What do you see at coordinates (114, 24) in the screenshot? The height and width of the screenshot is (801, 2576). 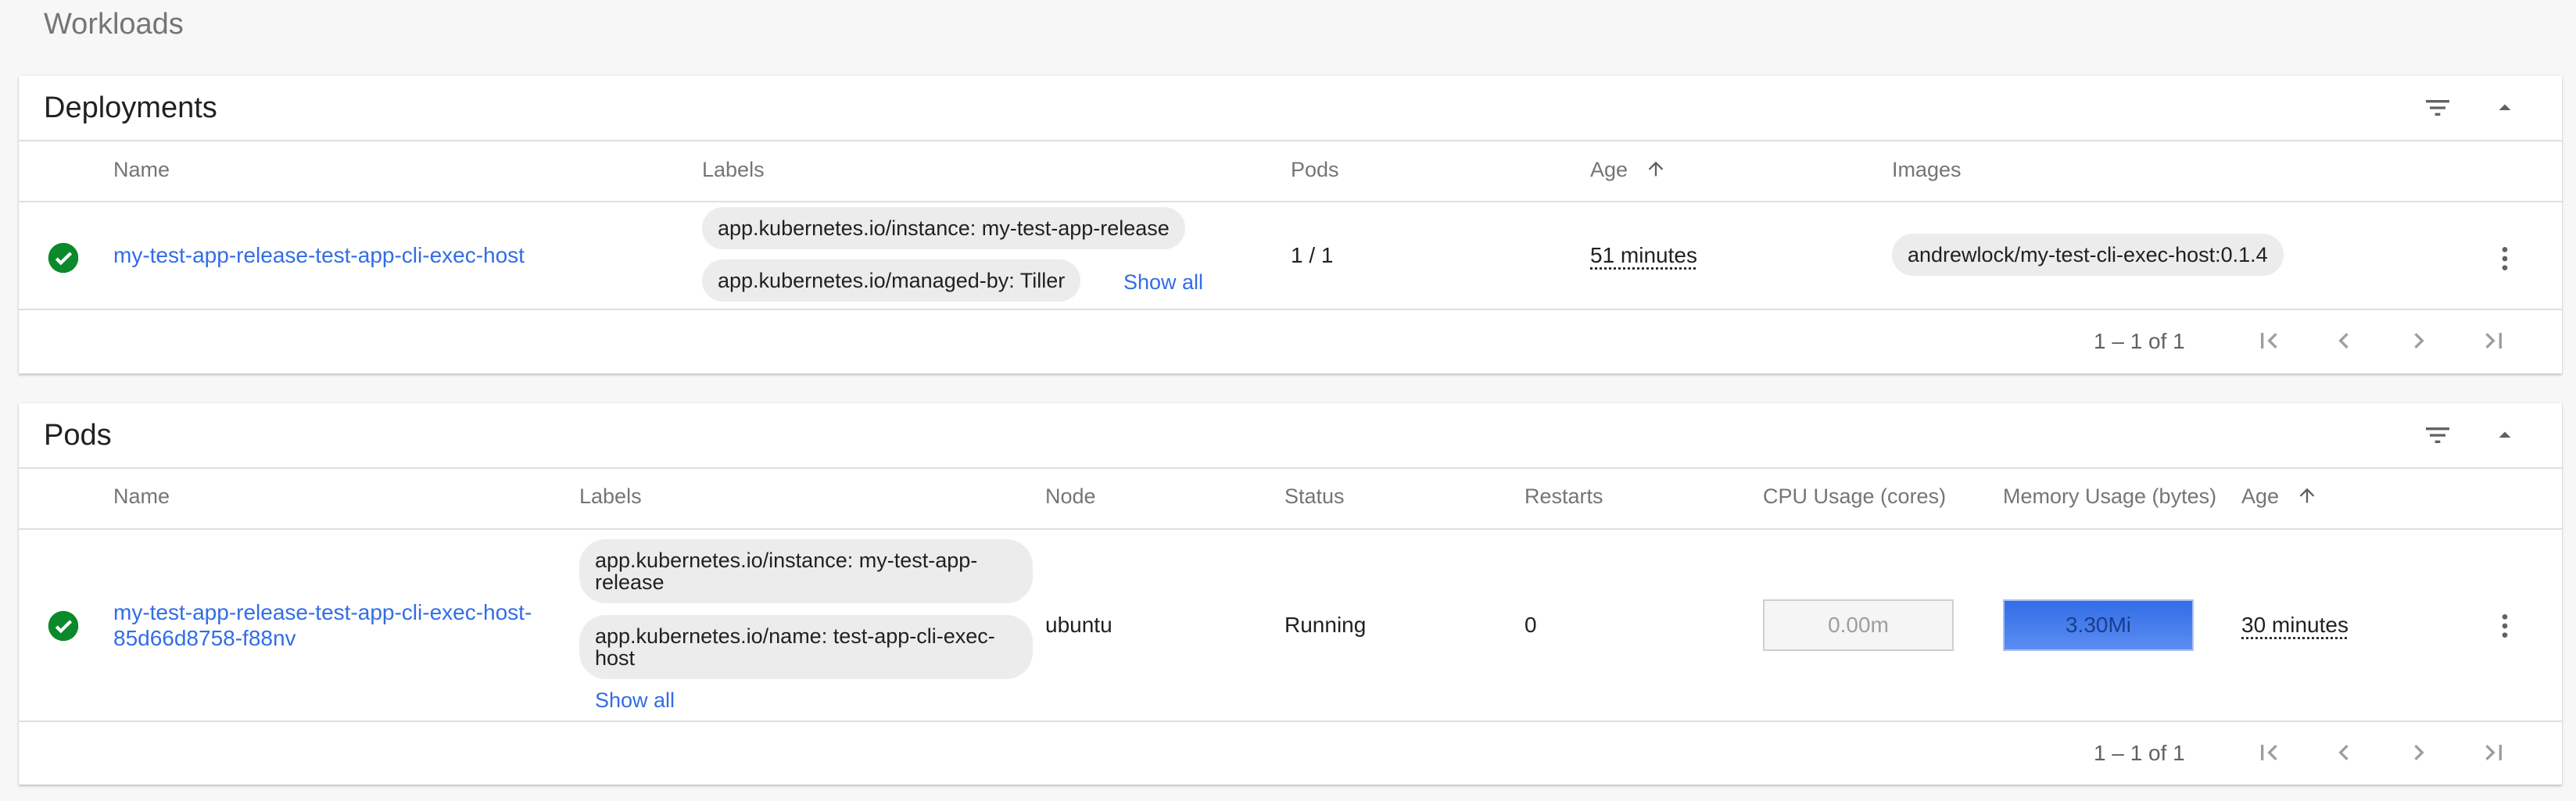 I see `page-title: Workloads` at bounding box center [114, 24].